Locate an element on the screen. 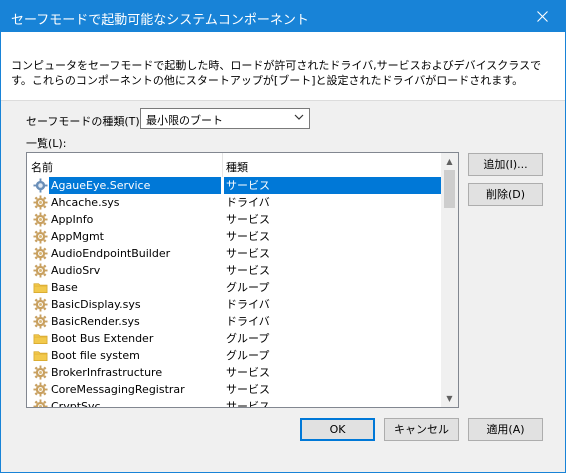  delete-button: 削除(D) is located at coordinates (505, 194).